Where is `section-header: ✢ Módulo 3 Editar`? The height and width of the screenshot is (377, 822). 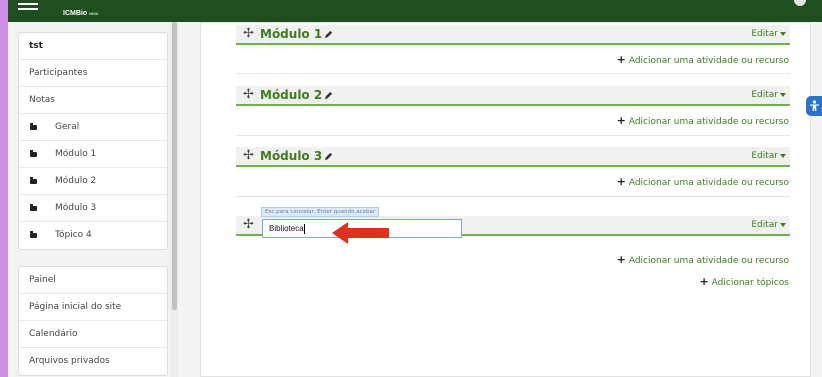
section-header: ✢ Módulo 3 Editar is located at coordinates (513, 157).